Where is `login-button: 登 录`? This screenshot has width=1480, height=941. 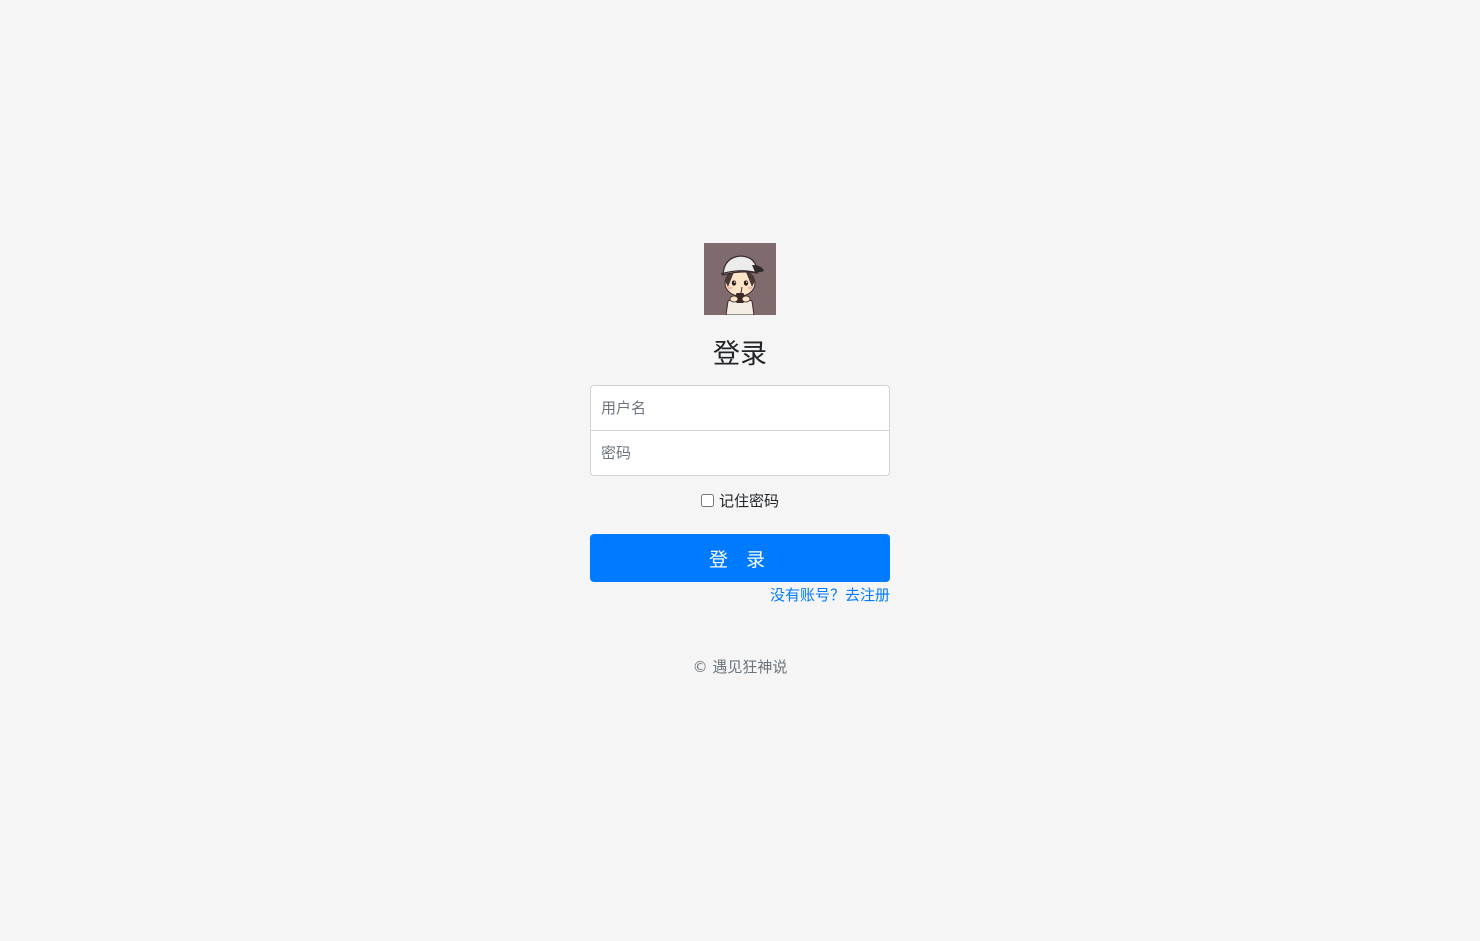
login-button: 登 录 is located at coordinates (740, 558).